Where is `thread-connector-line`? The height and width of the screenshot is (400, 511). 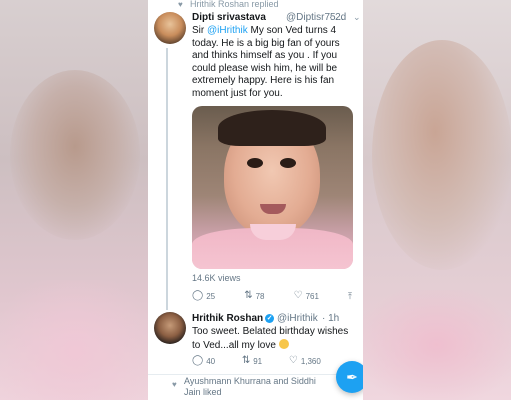
thread-connector-line is located at coordinates (167, 179).